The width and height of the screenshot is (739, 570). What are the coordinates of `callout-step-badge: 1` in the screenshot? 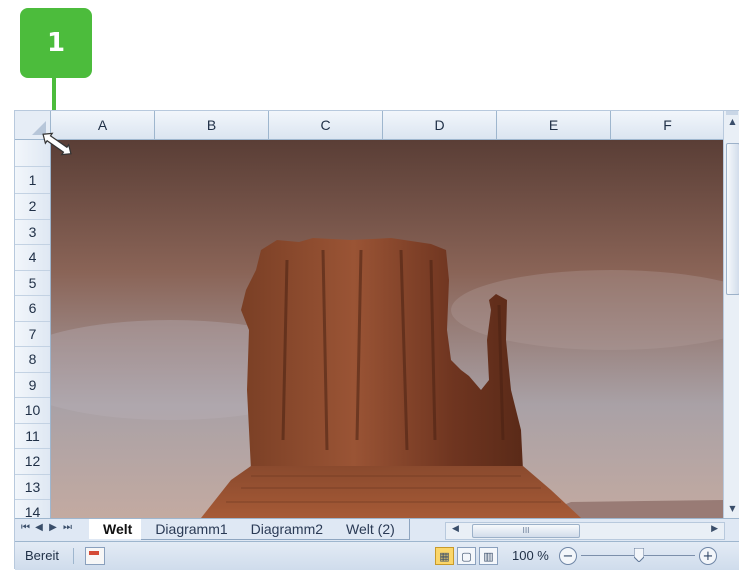 It's located at (56, 43).